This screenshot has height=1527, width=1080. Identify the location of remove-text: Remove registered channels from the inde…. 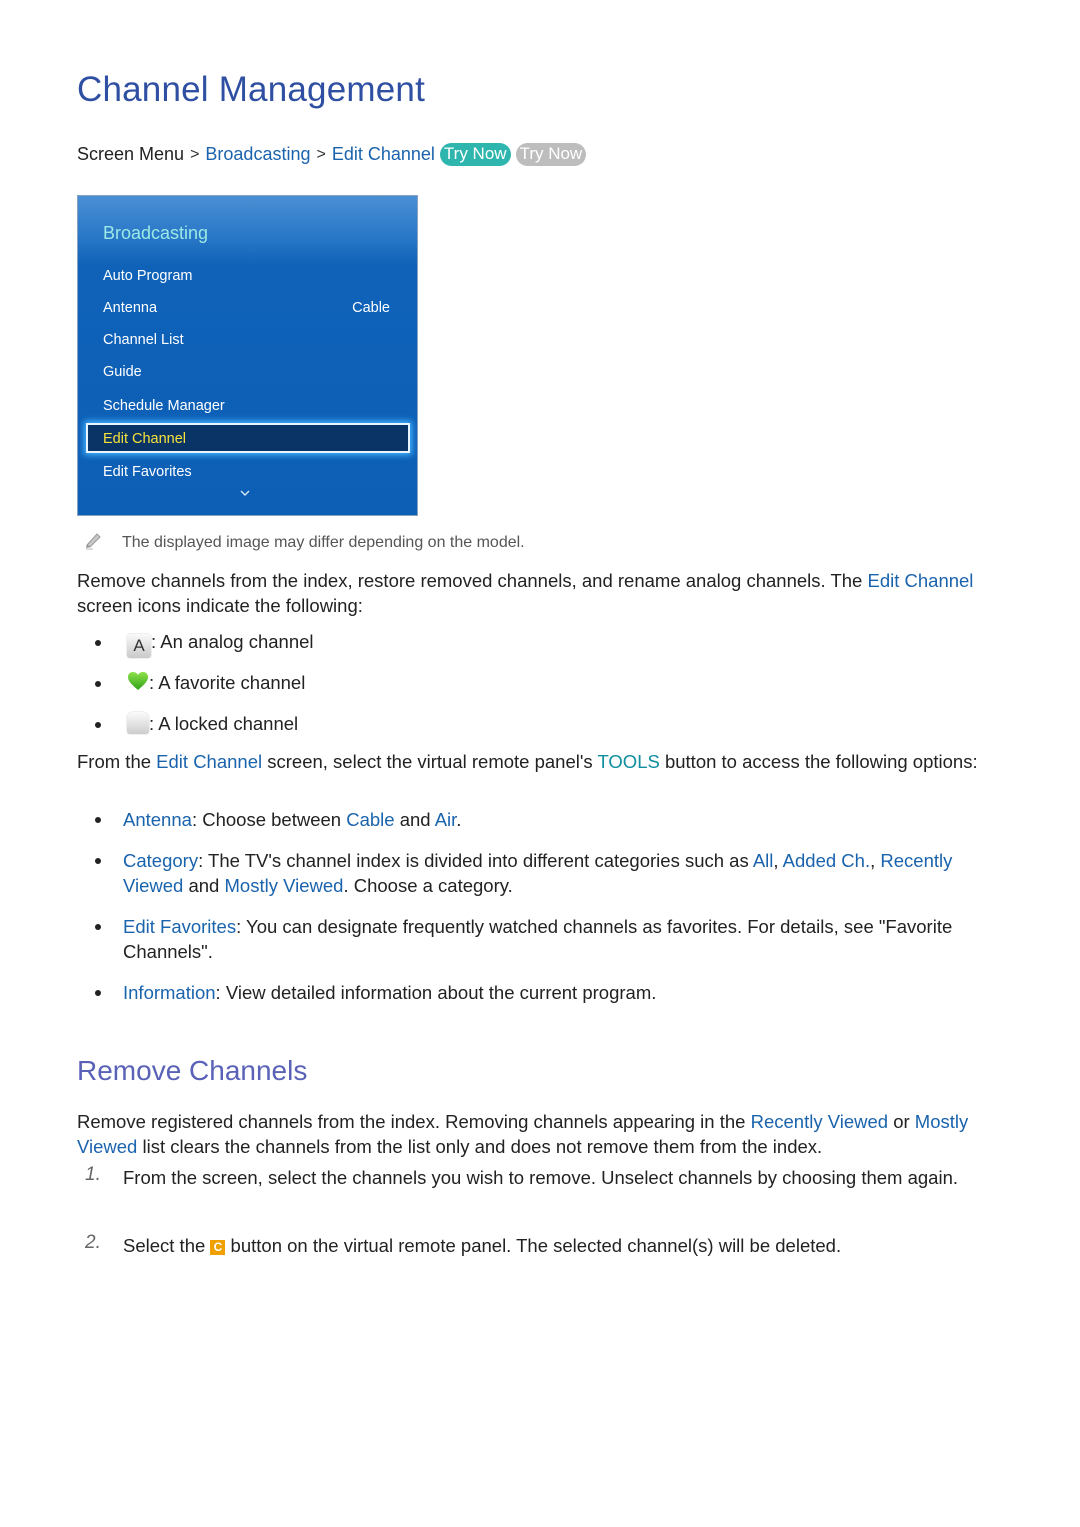
(414, 1121).